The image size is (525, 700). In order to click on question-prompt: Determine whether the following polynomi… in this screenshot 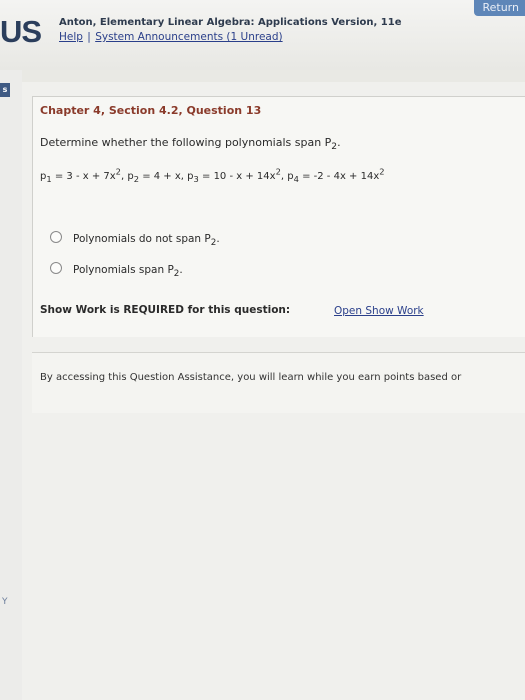, I will do `click(190, 144)`.